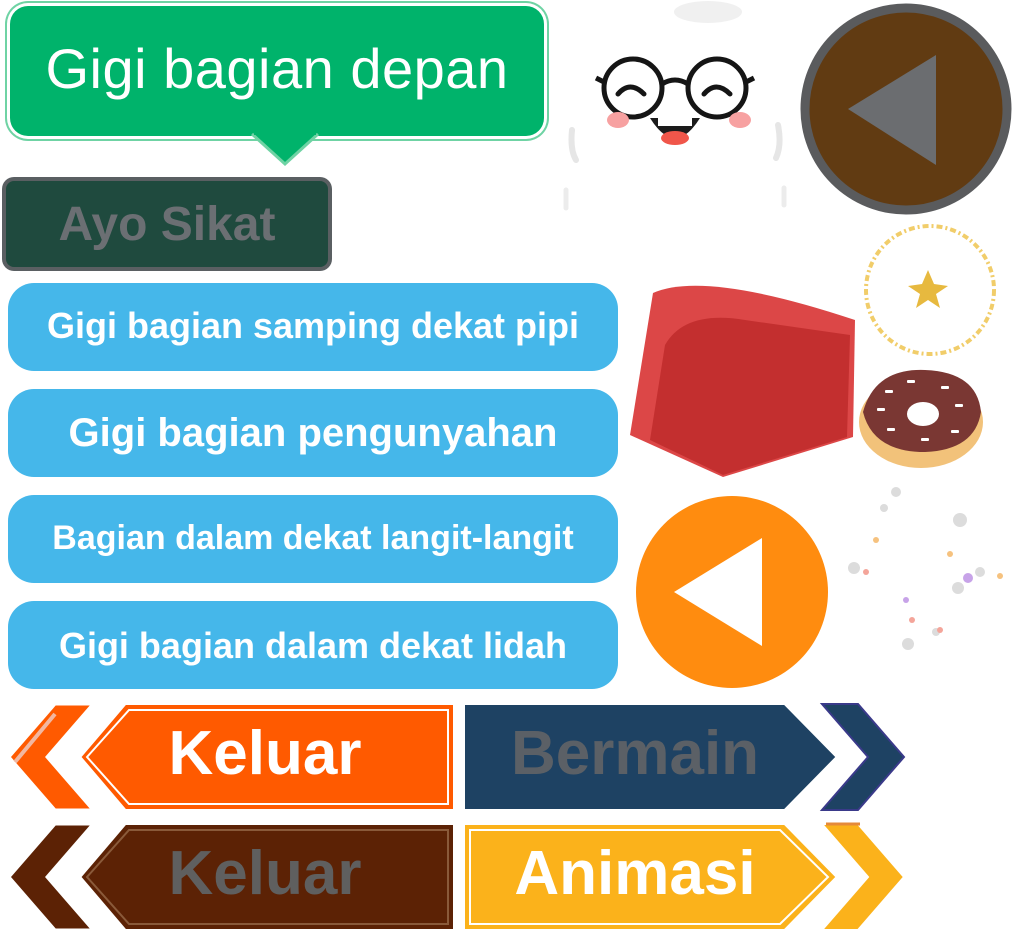 The width and height of the screenshot is (1015, 942). I want to click on option-button-1: Gigi bagian samping dekat pipi, so click(313, 327).